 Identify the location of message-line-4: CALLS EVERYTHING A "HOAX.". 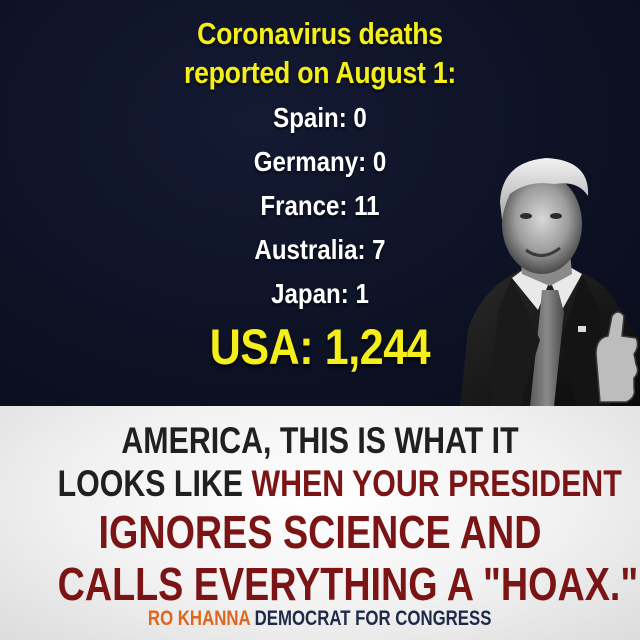
(348, 584).